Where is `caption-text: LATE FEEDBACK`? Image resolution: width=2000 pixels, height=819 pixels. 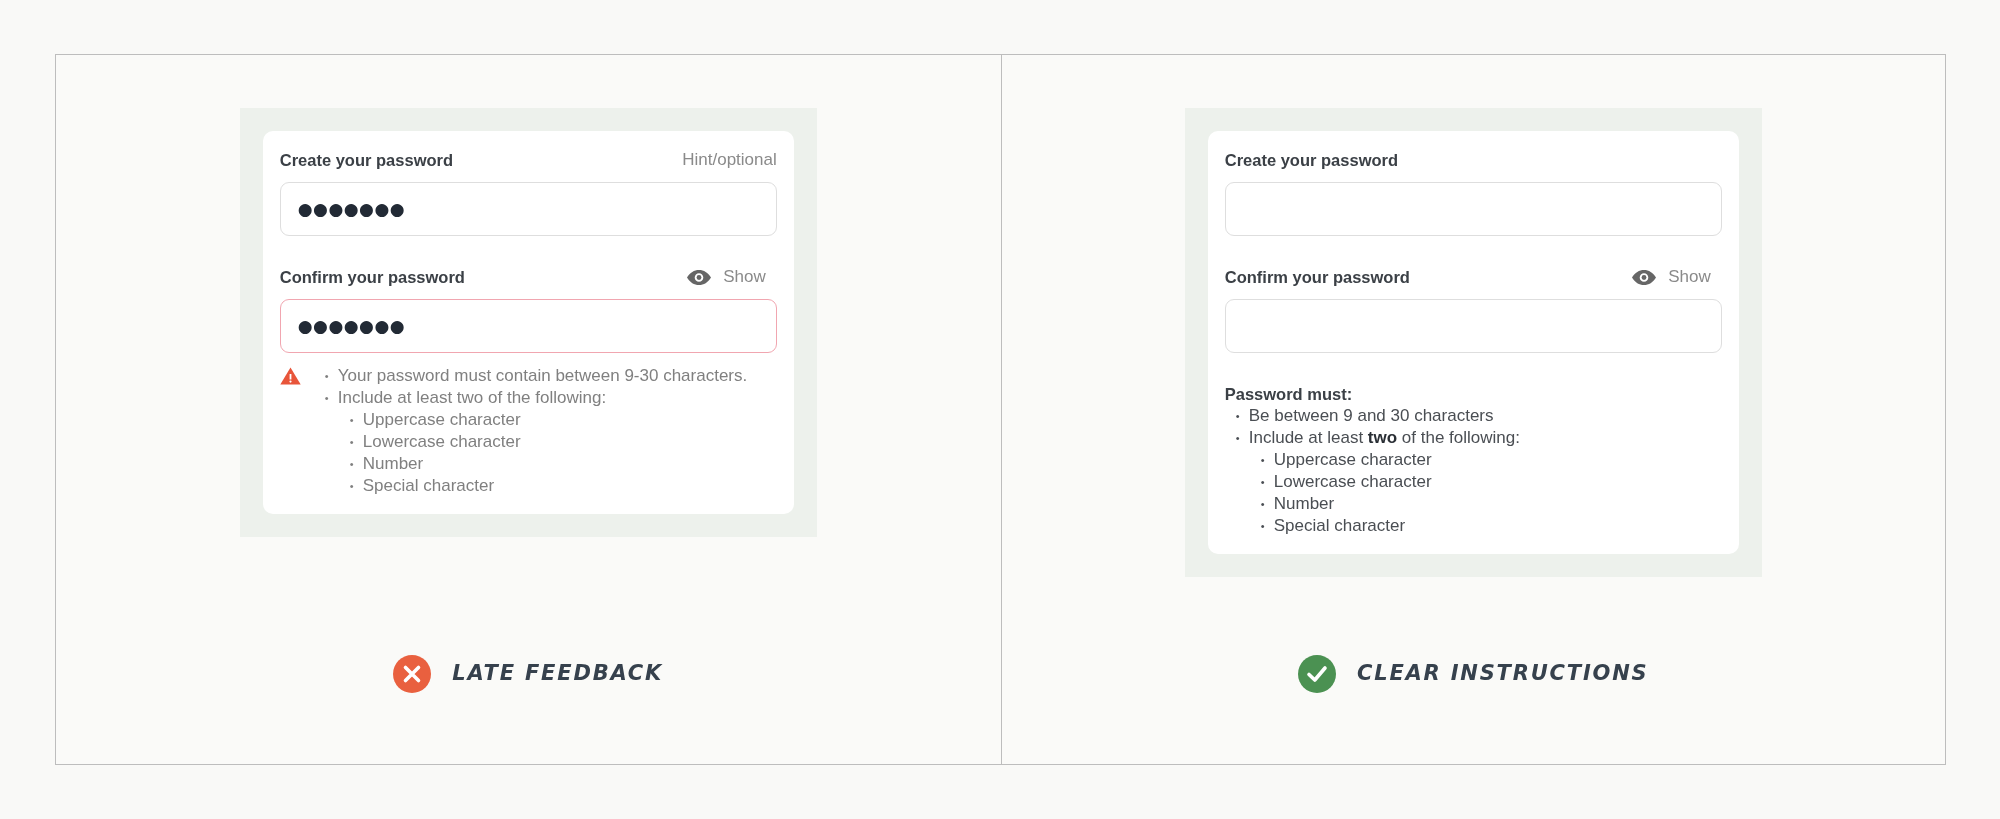 caption-text: LATE FEEDBACK is located at coordinates (558, 674).